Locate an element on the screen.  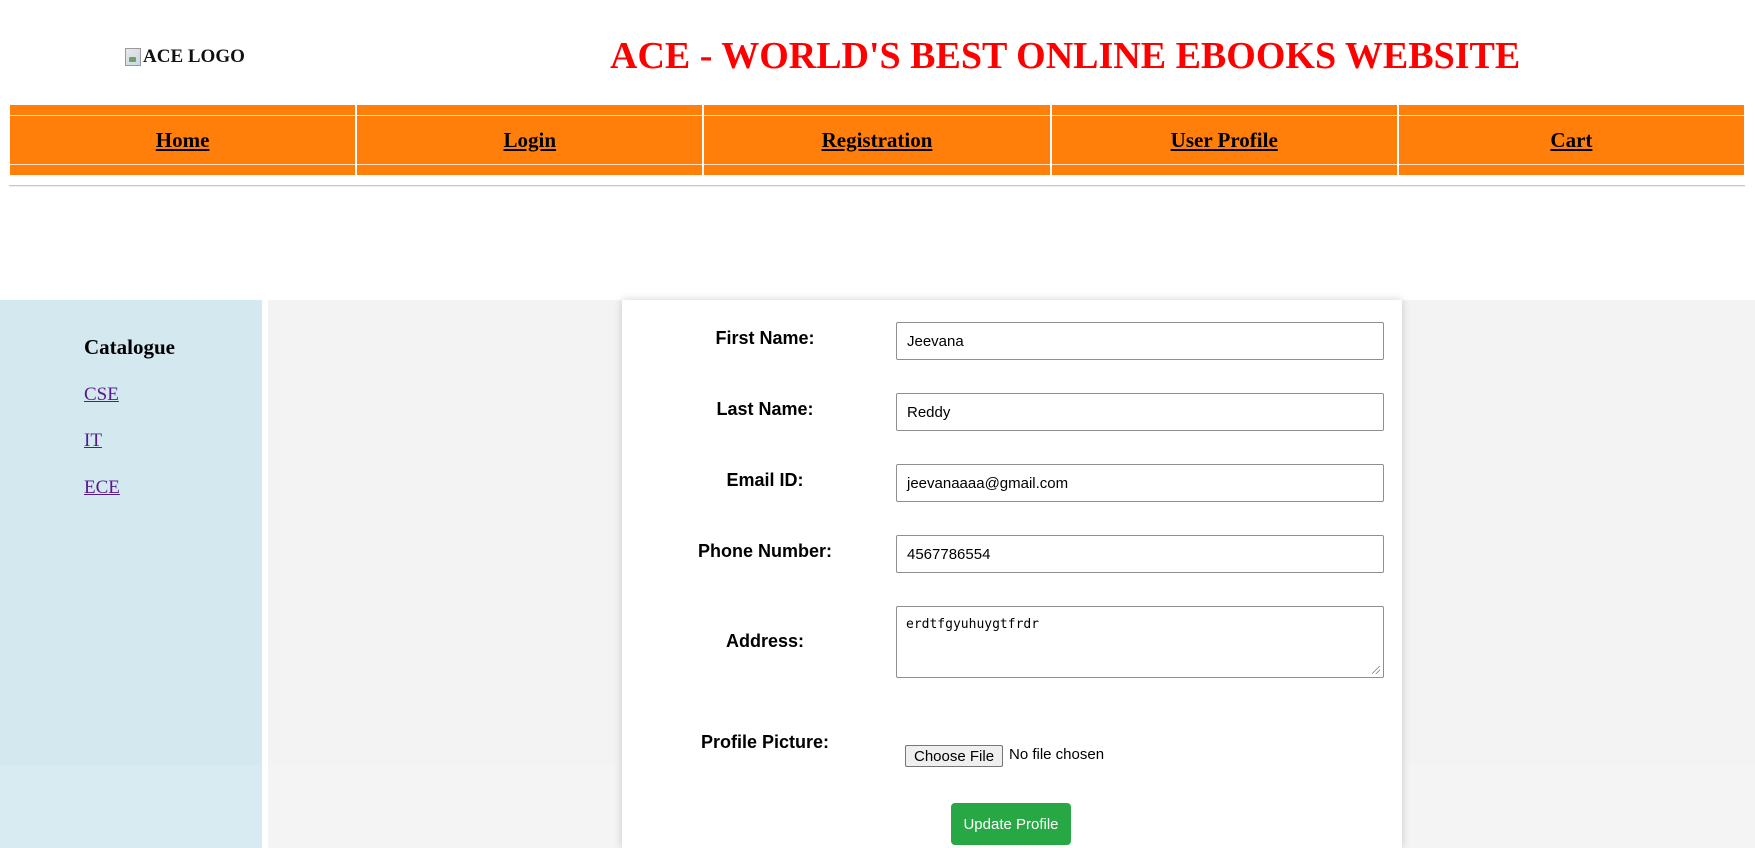
nav-cell-user-profile: User Profile is located at coordinates (1224, 140).